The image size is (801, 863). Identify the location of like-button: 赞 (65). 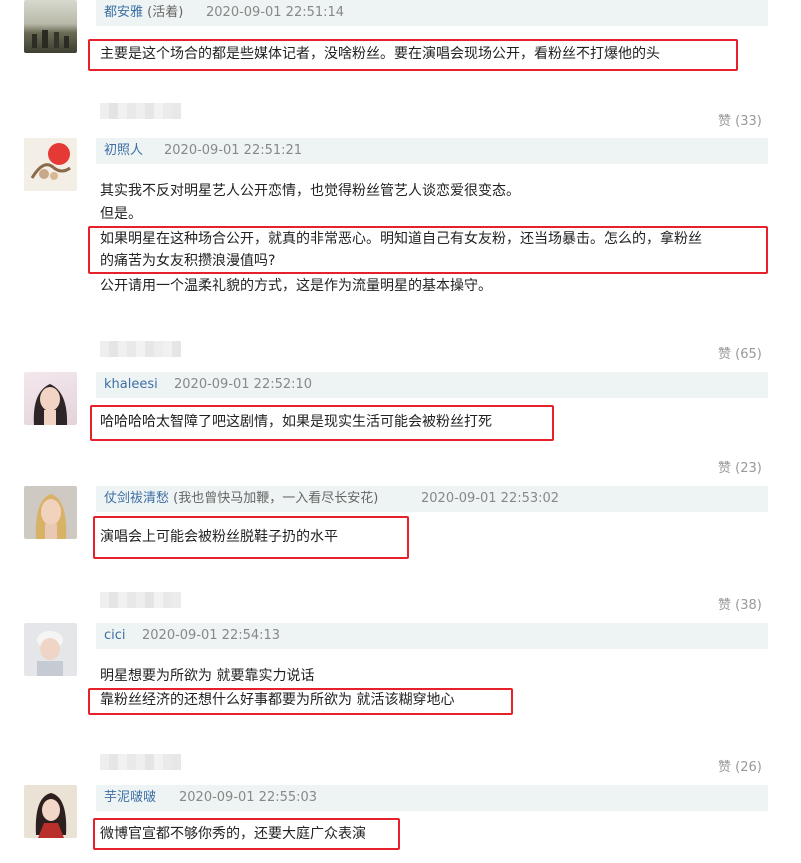
(740, 352).